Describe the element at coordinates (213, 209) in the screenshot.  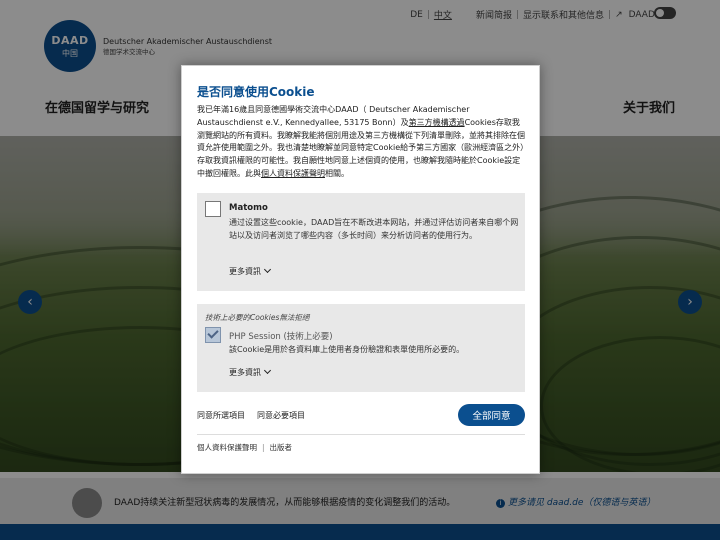
I see `matomo-checkbox` at that location.